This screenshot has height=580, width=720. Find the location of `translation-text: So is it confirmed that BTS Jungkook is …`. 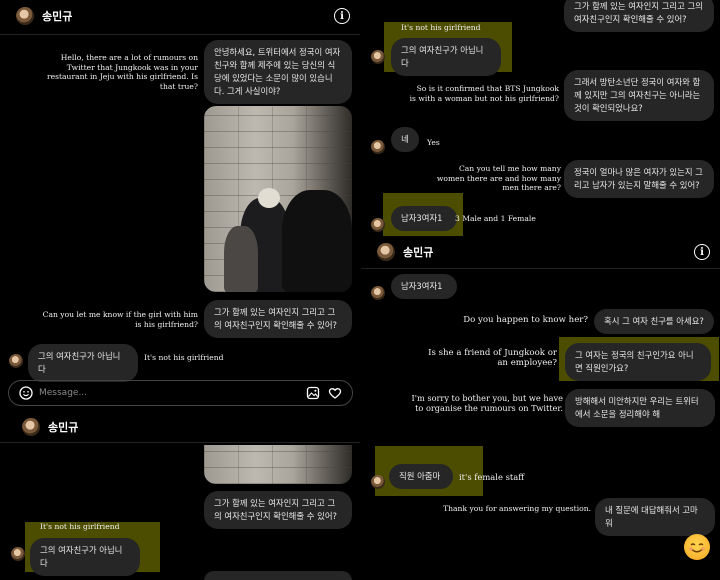

translation-text: So is it confirmed that BTS Jungkook is … is located at coordinates (484, 93).